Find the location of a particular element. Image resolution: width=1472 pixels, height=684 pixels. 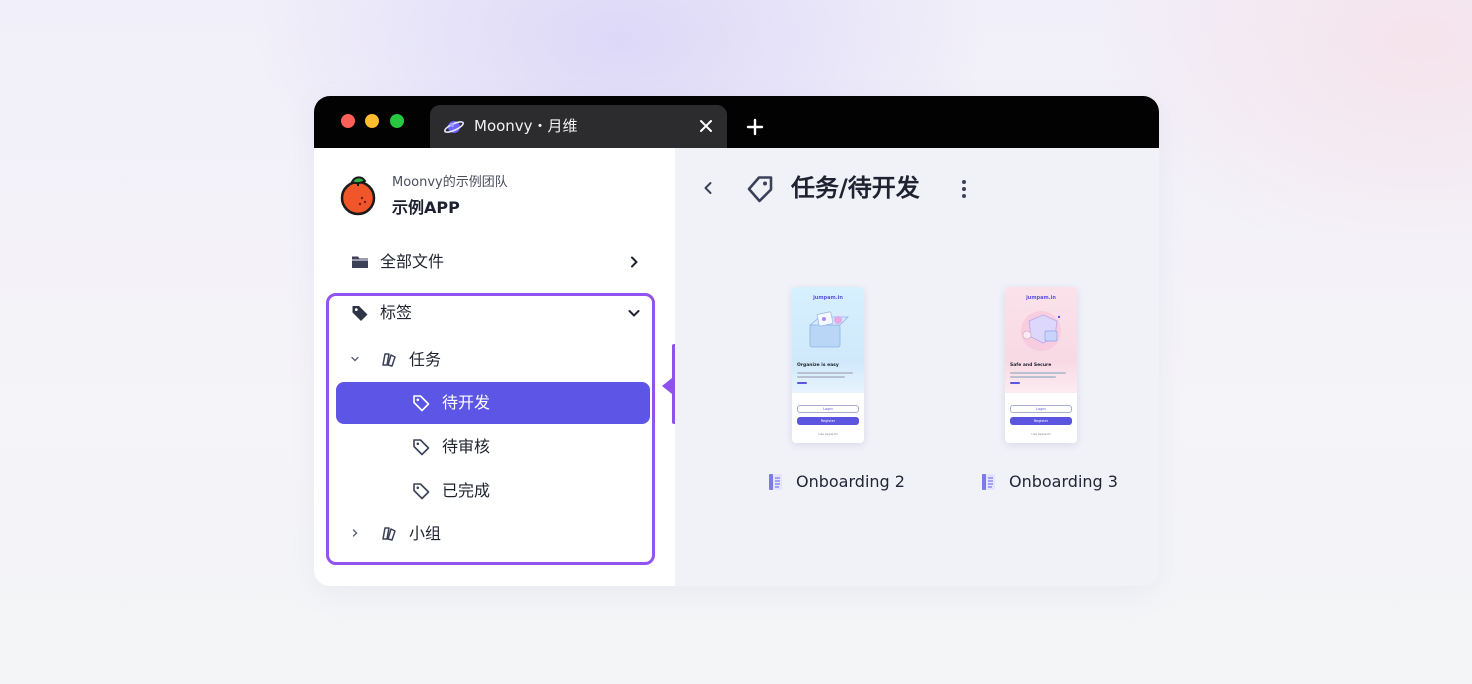

sidebar-item-label: 标签 is located at coordinates (396, 312).